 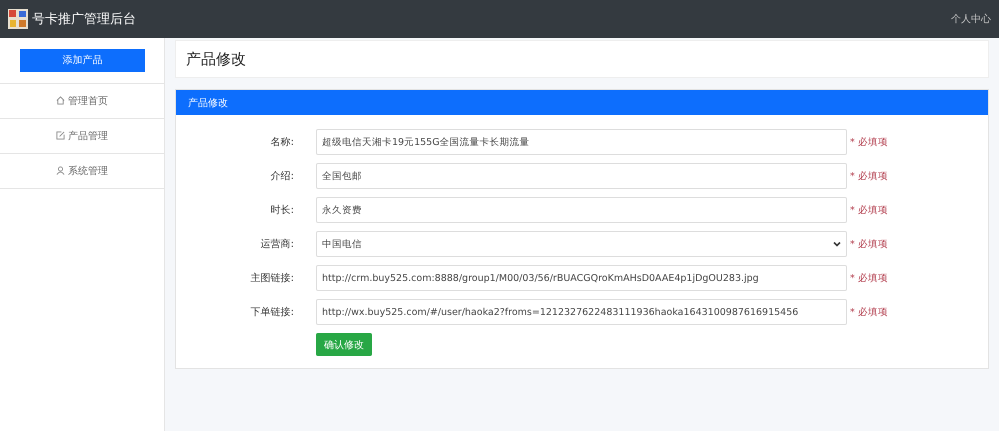 What do you see at coordinates (272, 278) in the screenshot?
I see `field-label: 主图链接:` at bounding box center [272, 278].